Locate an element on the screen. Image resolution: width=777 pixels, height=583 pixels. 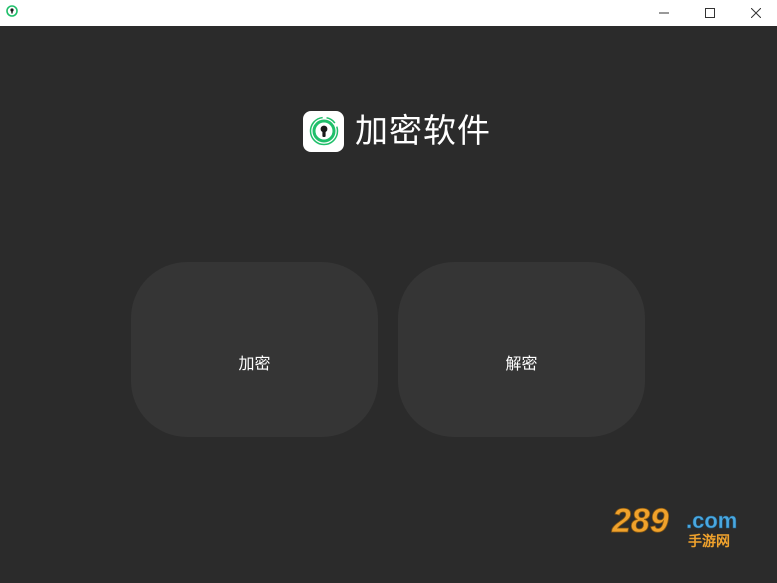
watermark-domain: .com is located at coordinates (711, 520).